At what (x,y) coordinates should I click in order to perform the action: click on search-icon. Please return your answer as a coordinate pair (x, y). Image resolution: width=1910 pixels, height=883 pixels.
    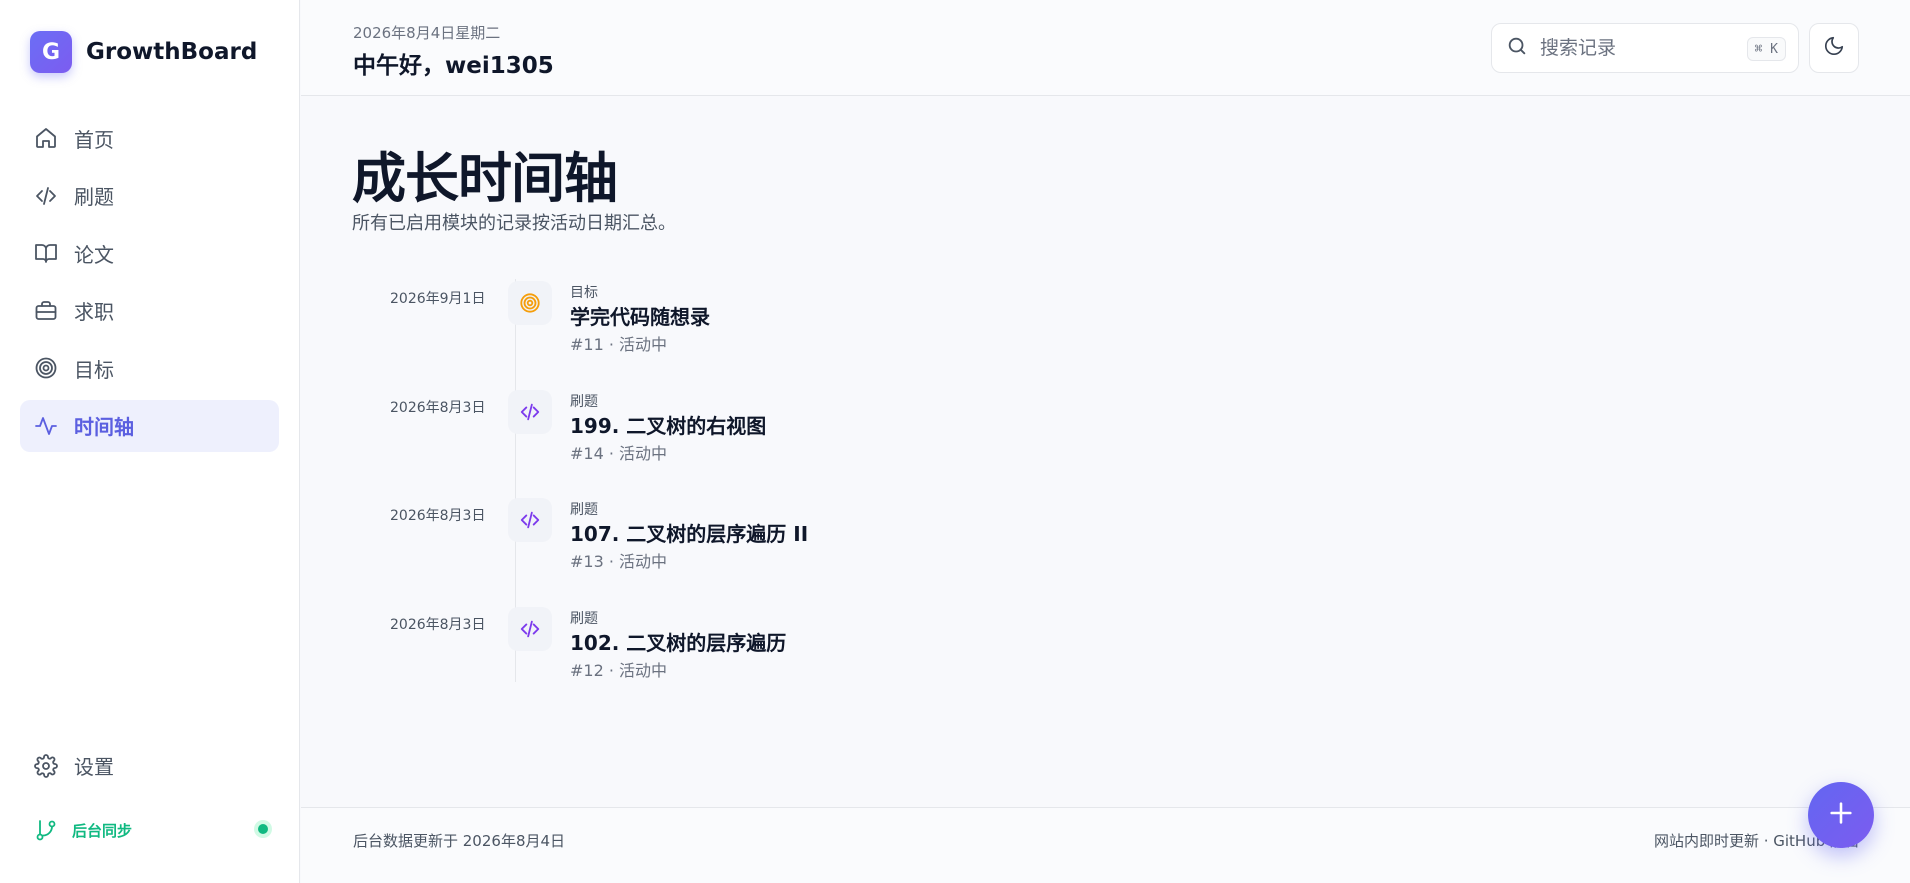
    Looking at the image, I should click on (1517, 48).